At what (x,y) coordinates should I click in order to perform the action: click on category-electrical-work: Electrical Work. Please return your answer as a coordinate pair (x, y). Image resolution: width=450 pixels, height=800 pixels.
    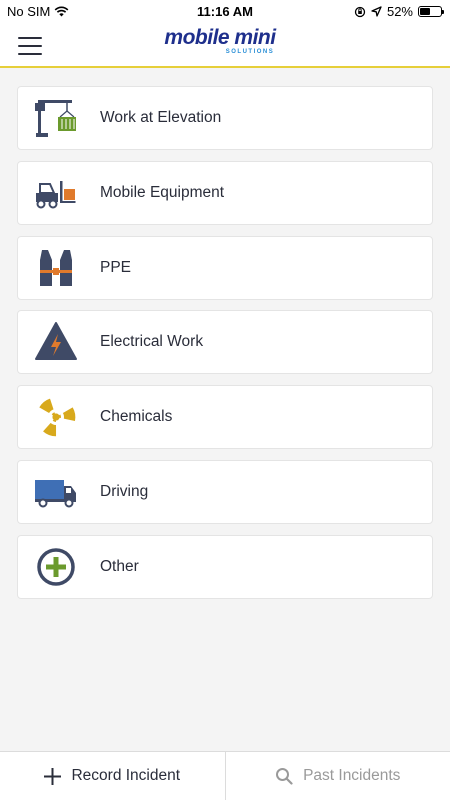
    Looking at the image, I should click on (225, 342).